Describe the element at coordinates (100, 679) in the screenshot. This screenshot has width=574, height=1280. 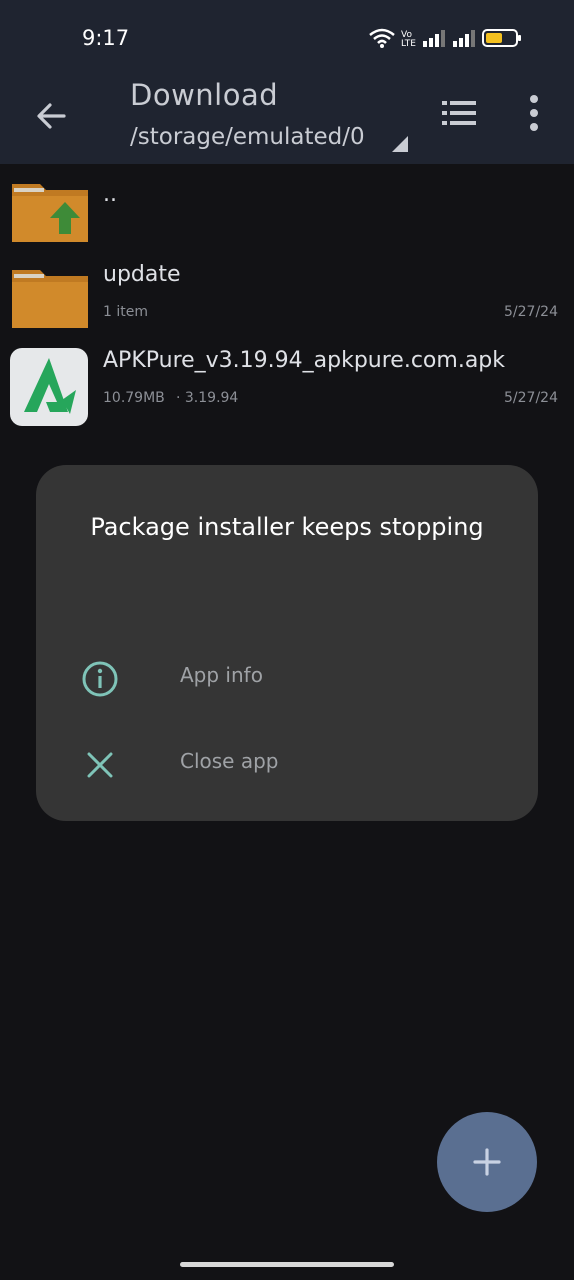
I see `info-icon` at that location.